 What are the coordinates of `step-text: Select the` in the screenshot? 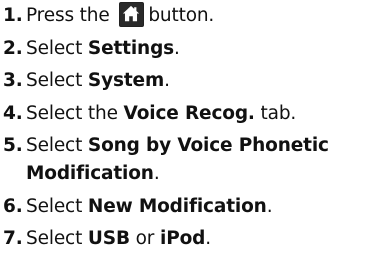 It's located at (75, 113).